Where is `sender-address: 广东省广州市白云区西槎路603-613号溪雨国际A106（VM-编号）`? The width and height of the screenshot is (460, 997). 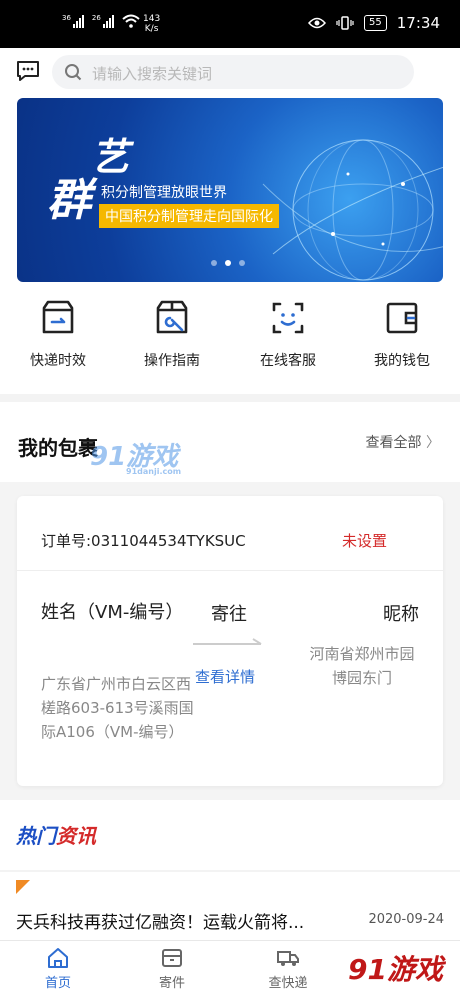
sender-address: 广东省广州市白云区西槎路603-613号溪雨国际A106（VM-编号） is located at coordinates (117, 708).